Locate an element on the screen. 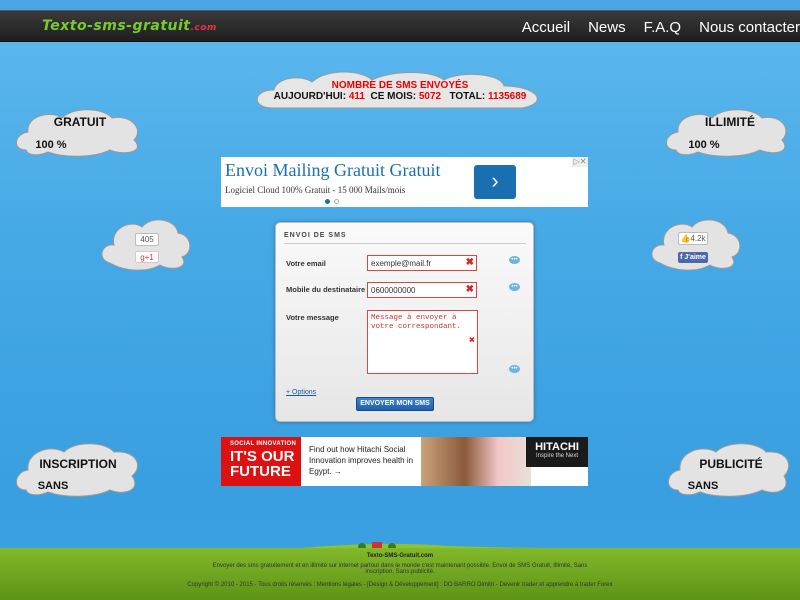 The width and height of the screenshot is (800, 600). top-strip is located at coordinates (400, 5).